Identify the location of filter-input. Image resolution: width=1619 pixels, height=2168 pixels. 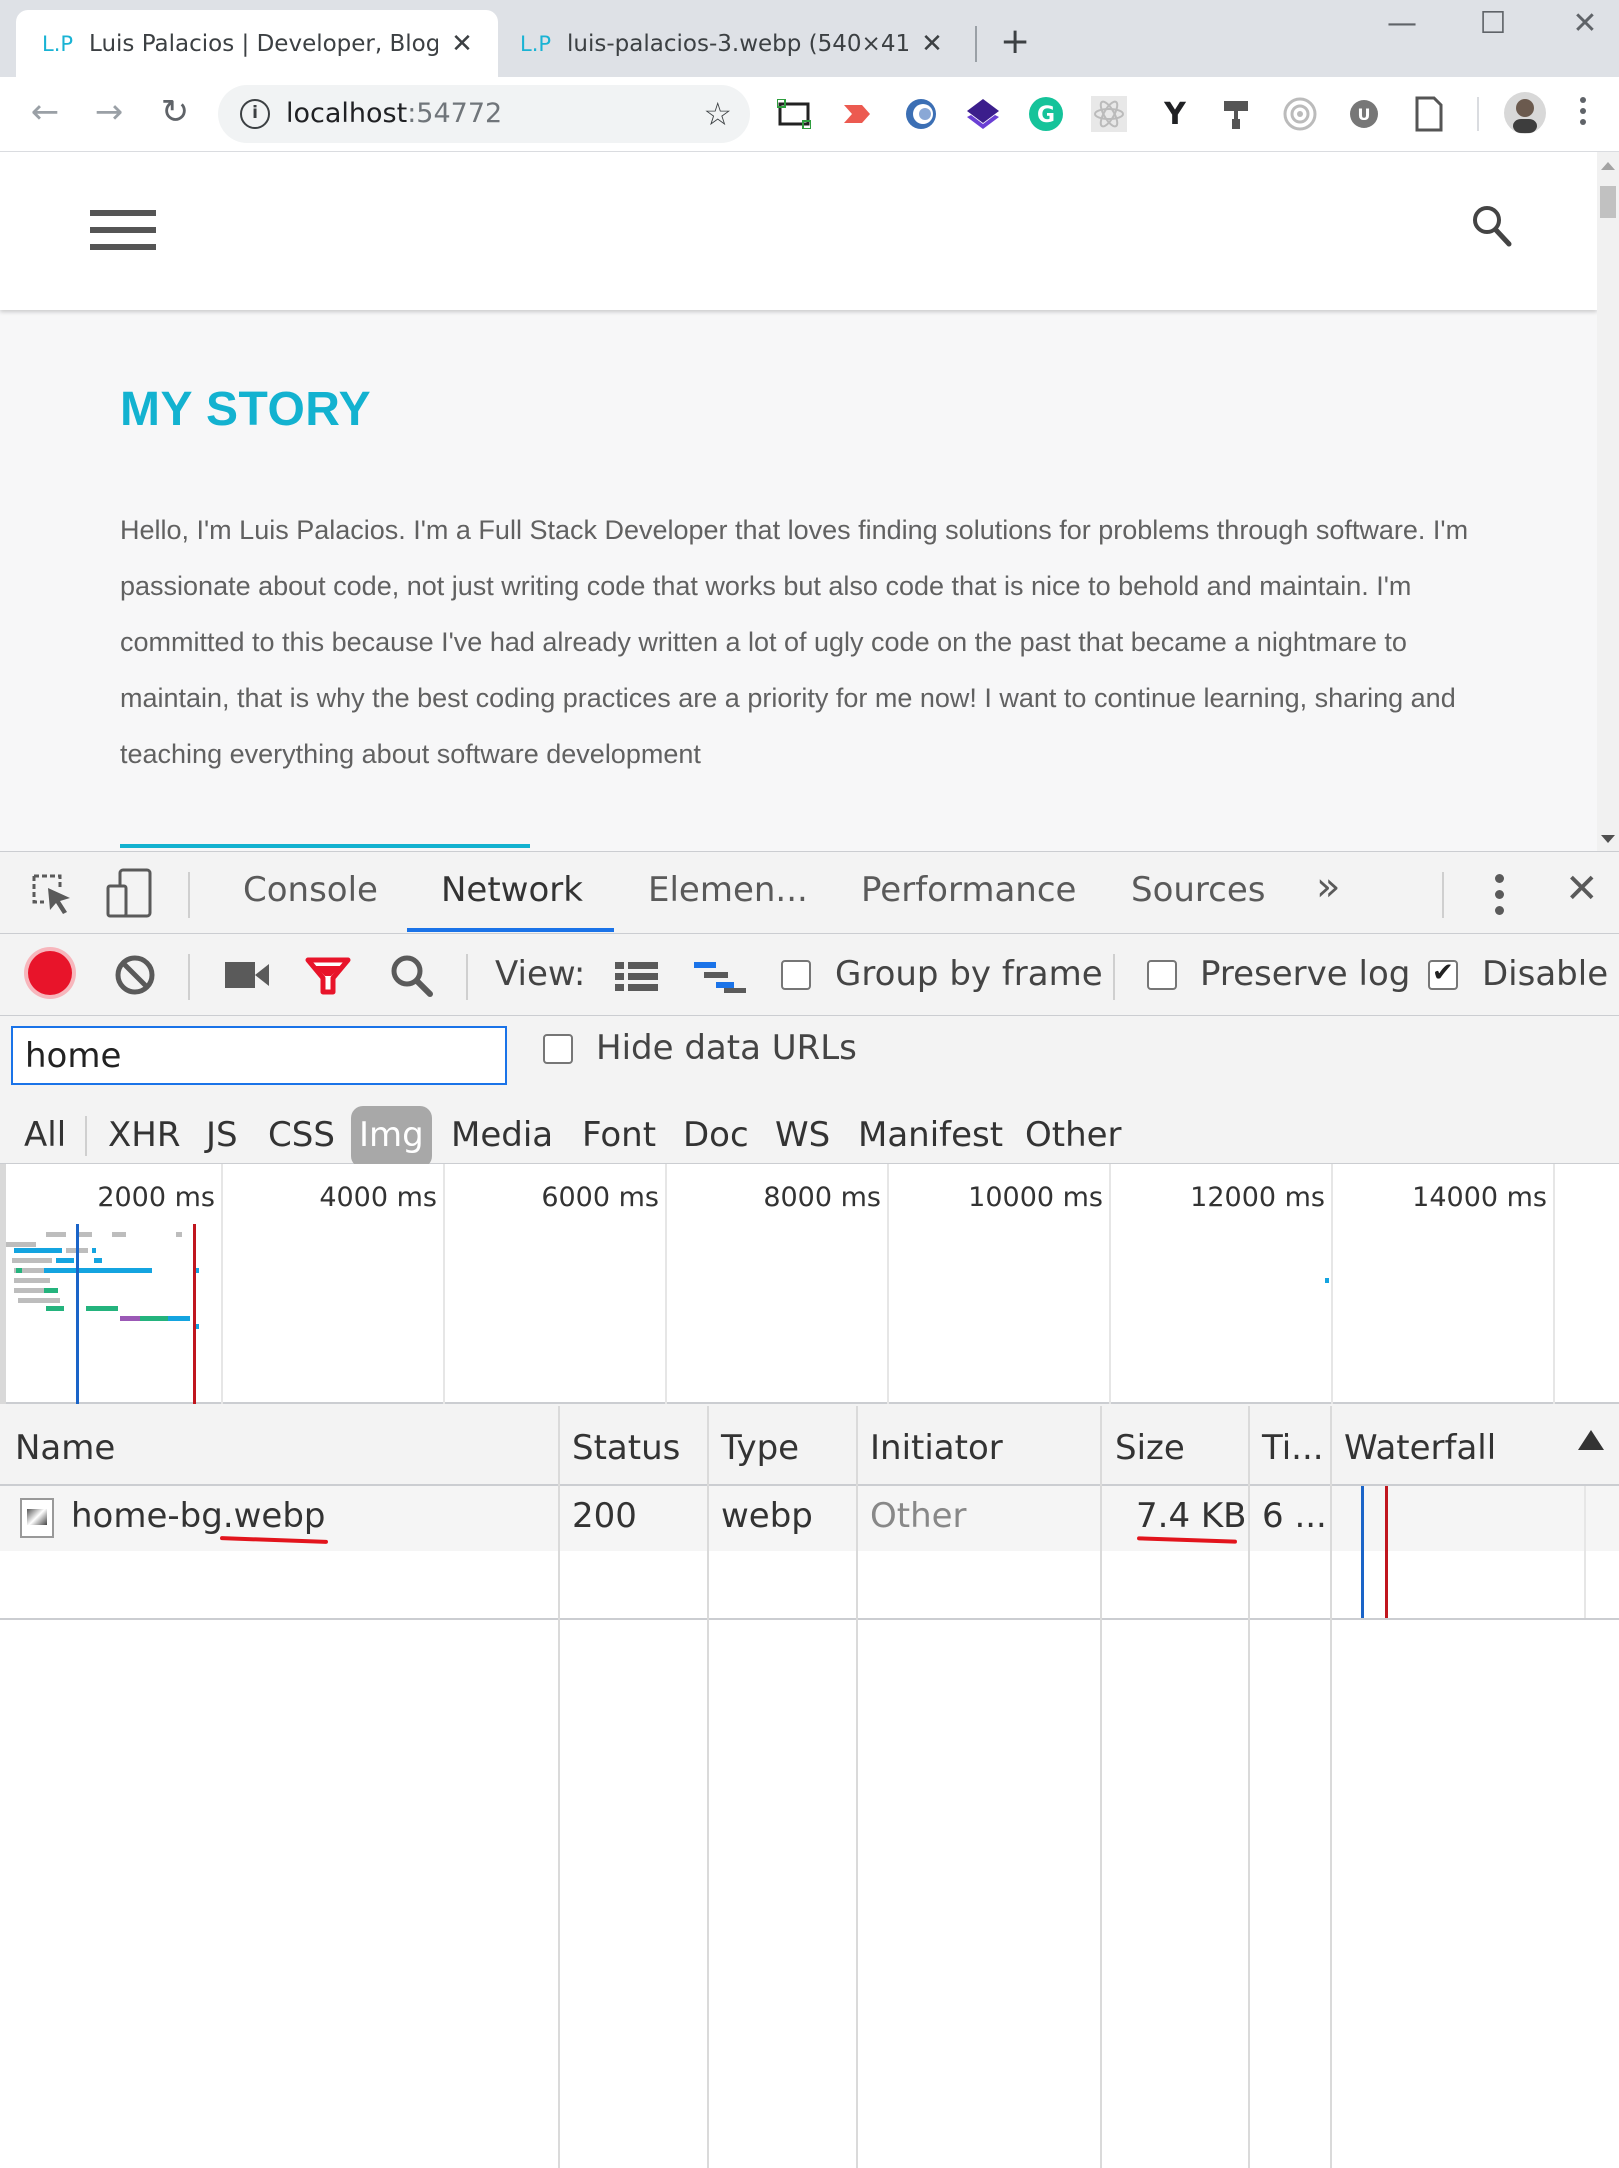
(259, 1055).